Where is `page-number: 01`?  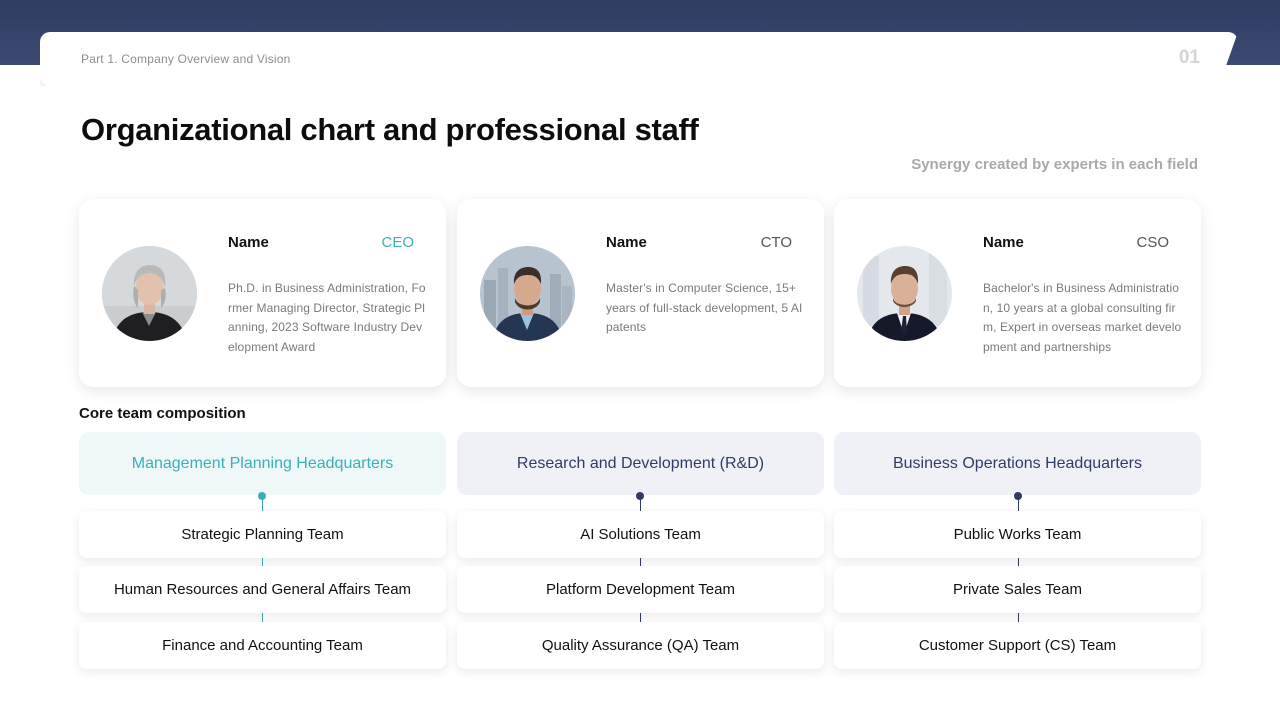 page-number: 01 is located at coordinates (1189, 57).